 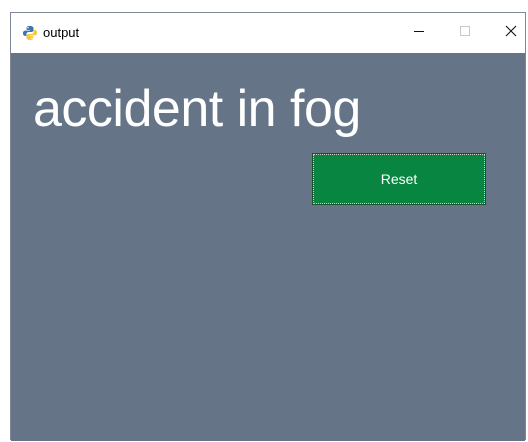 I want to click on close-button, so click(x=508, y=33).